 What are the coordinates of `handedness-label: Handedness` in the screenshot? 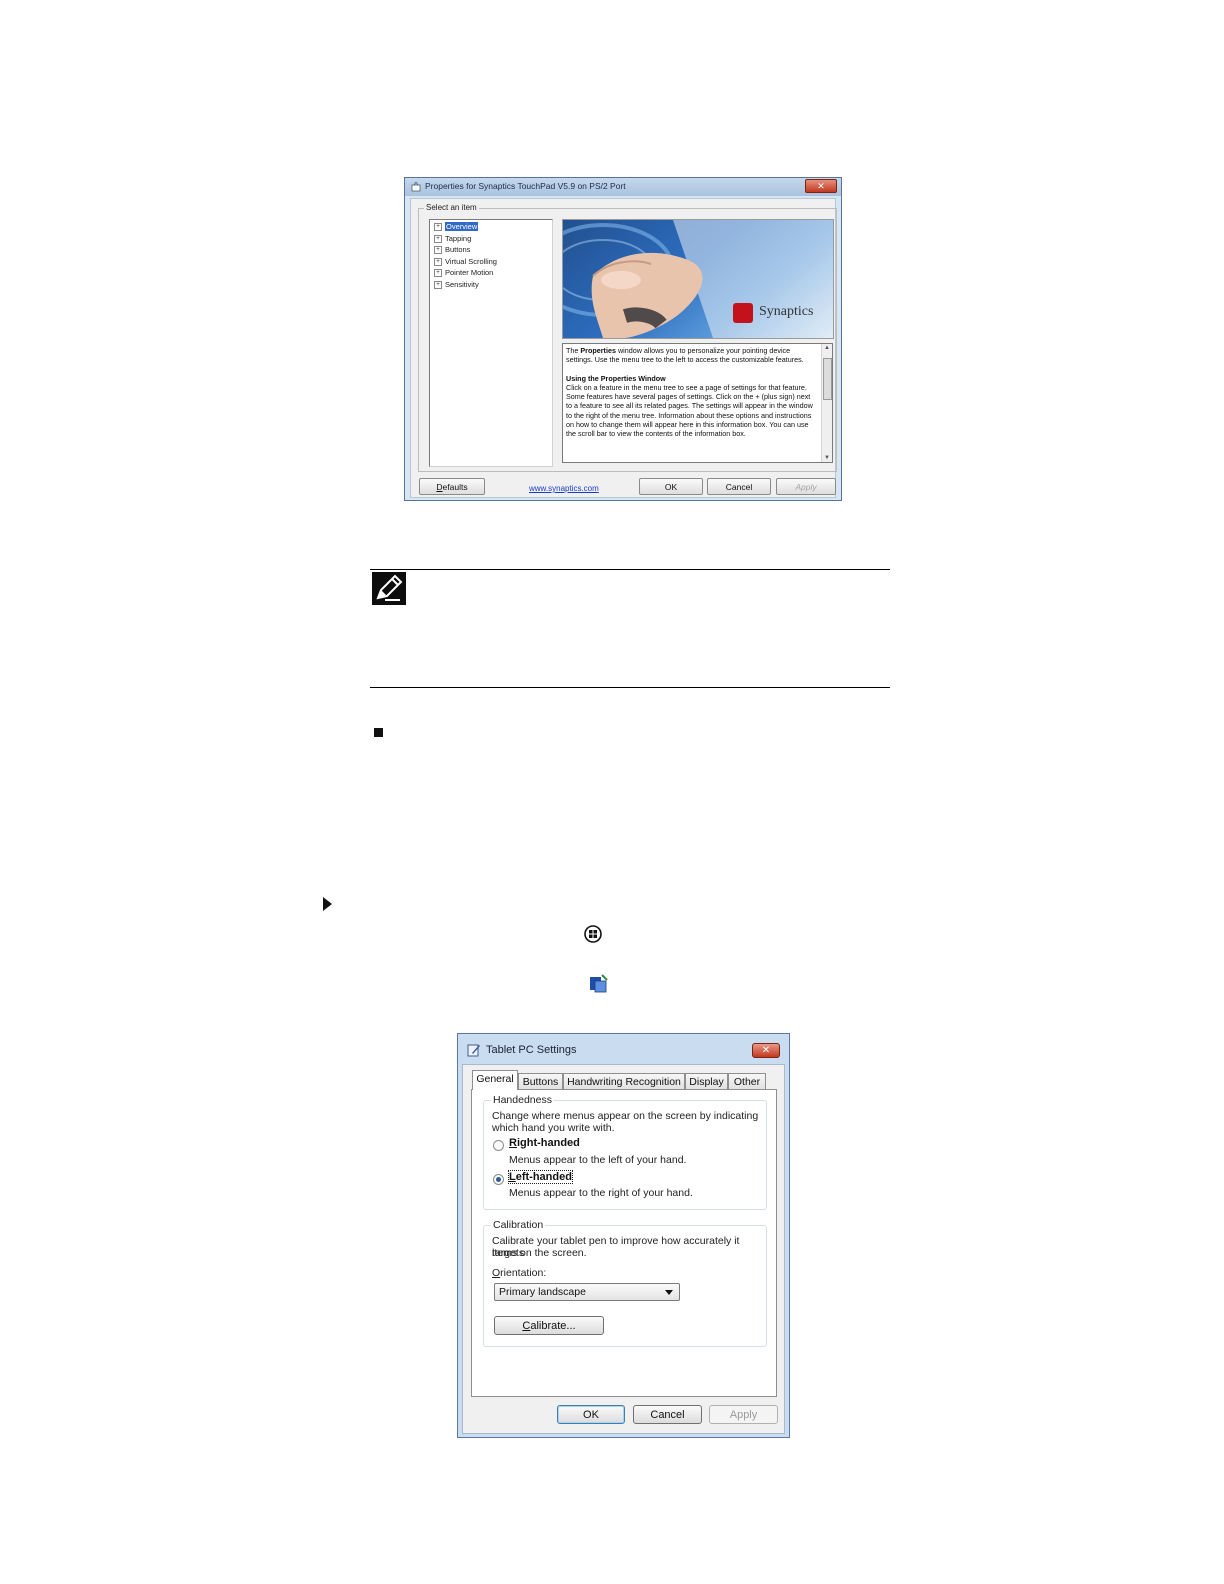 It's located at (522, 1100).